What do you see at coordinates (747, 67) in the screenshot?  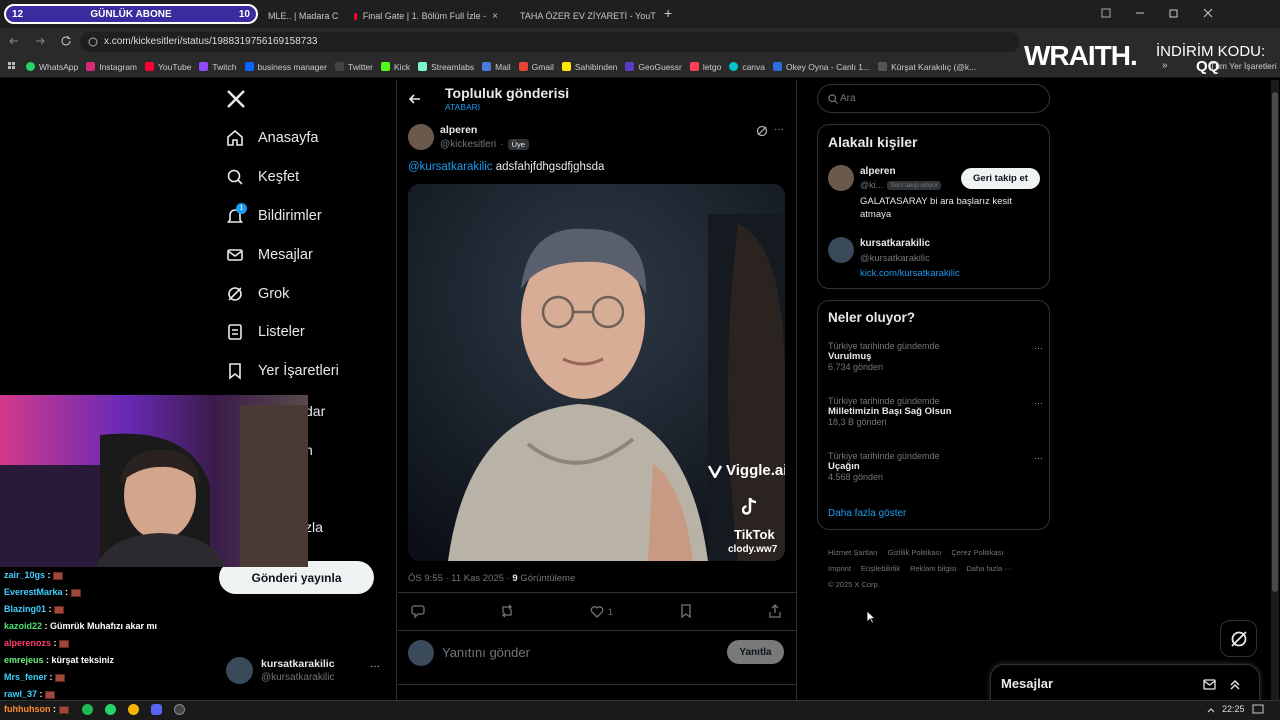 I see `bookmark-canva: canva` at bounding box center [747, 67].